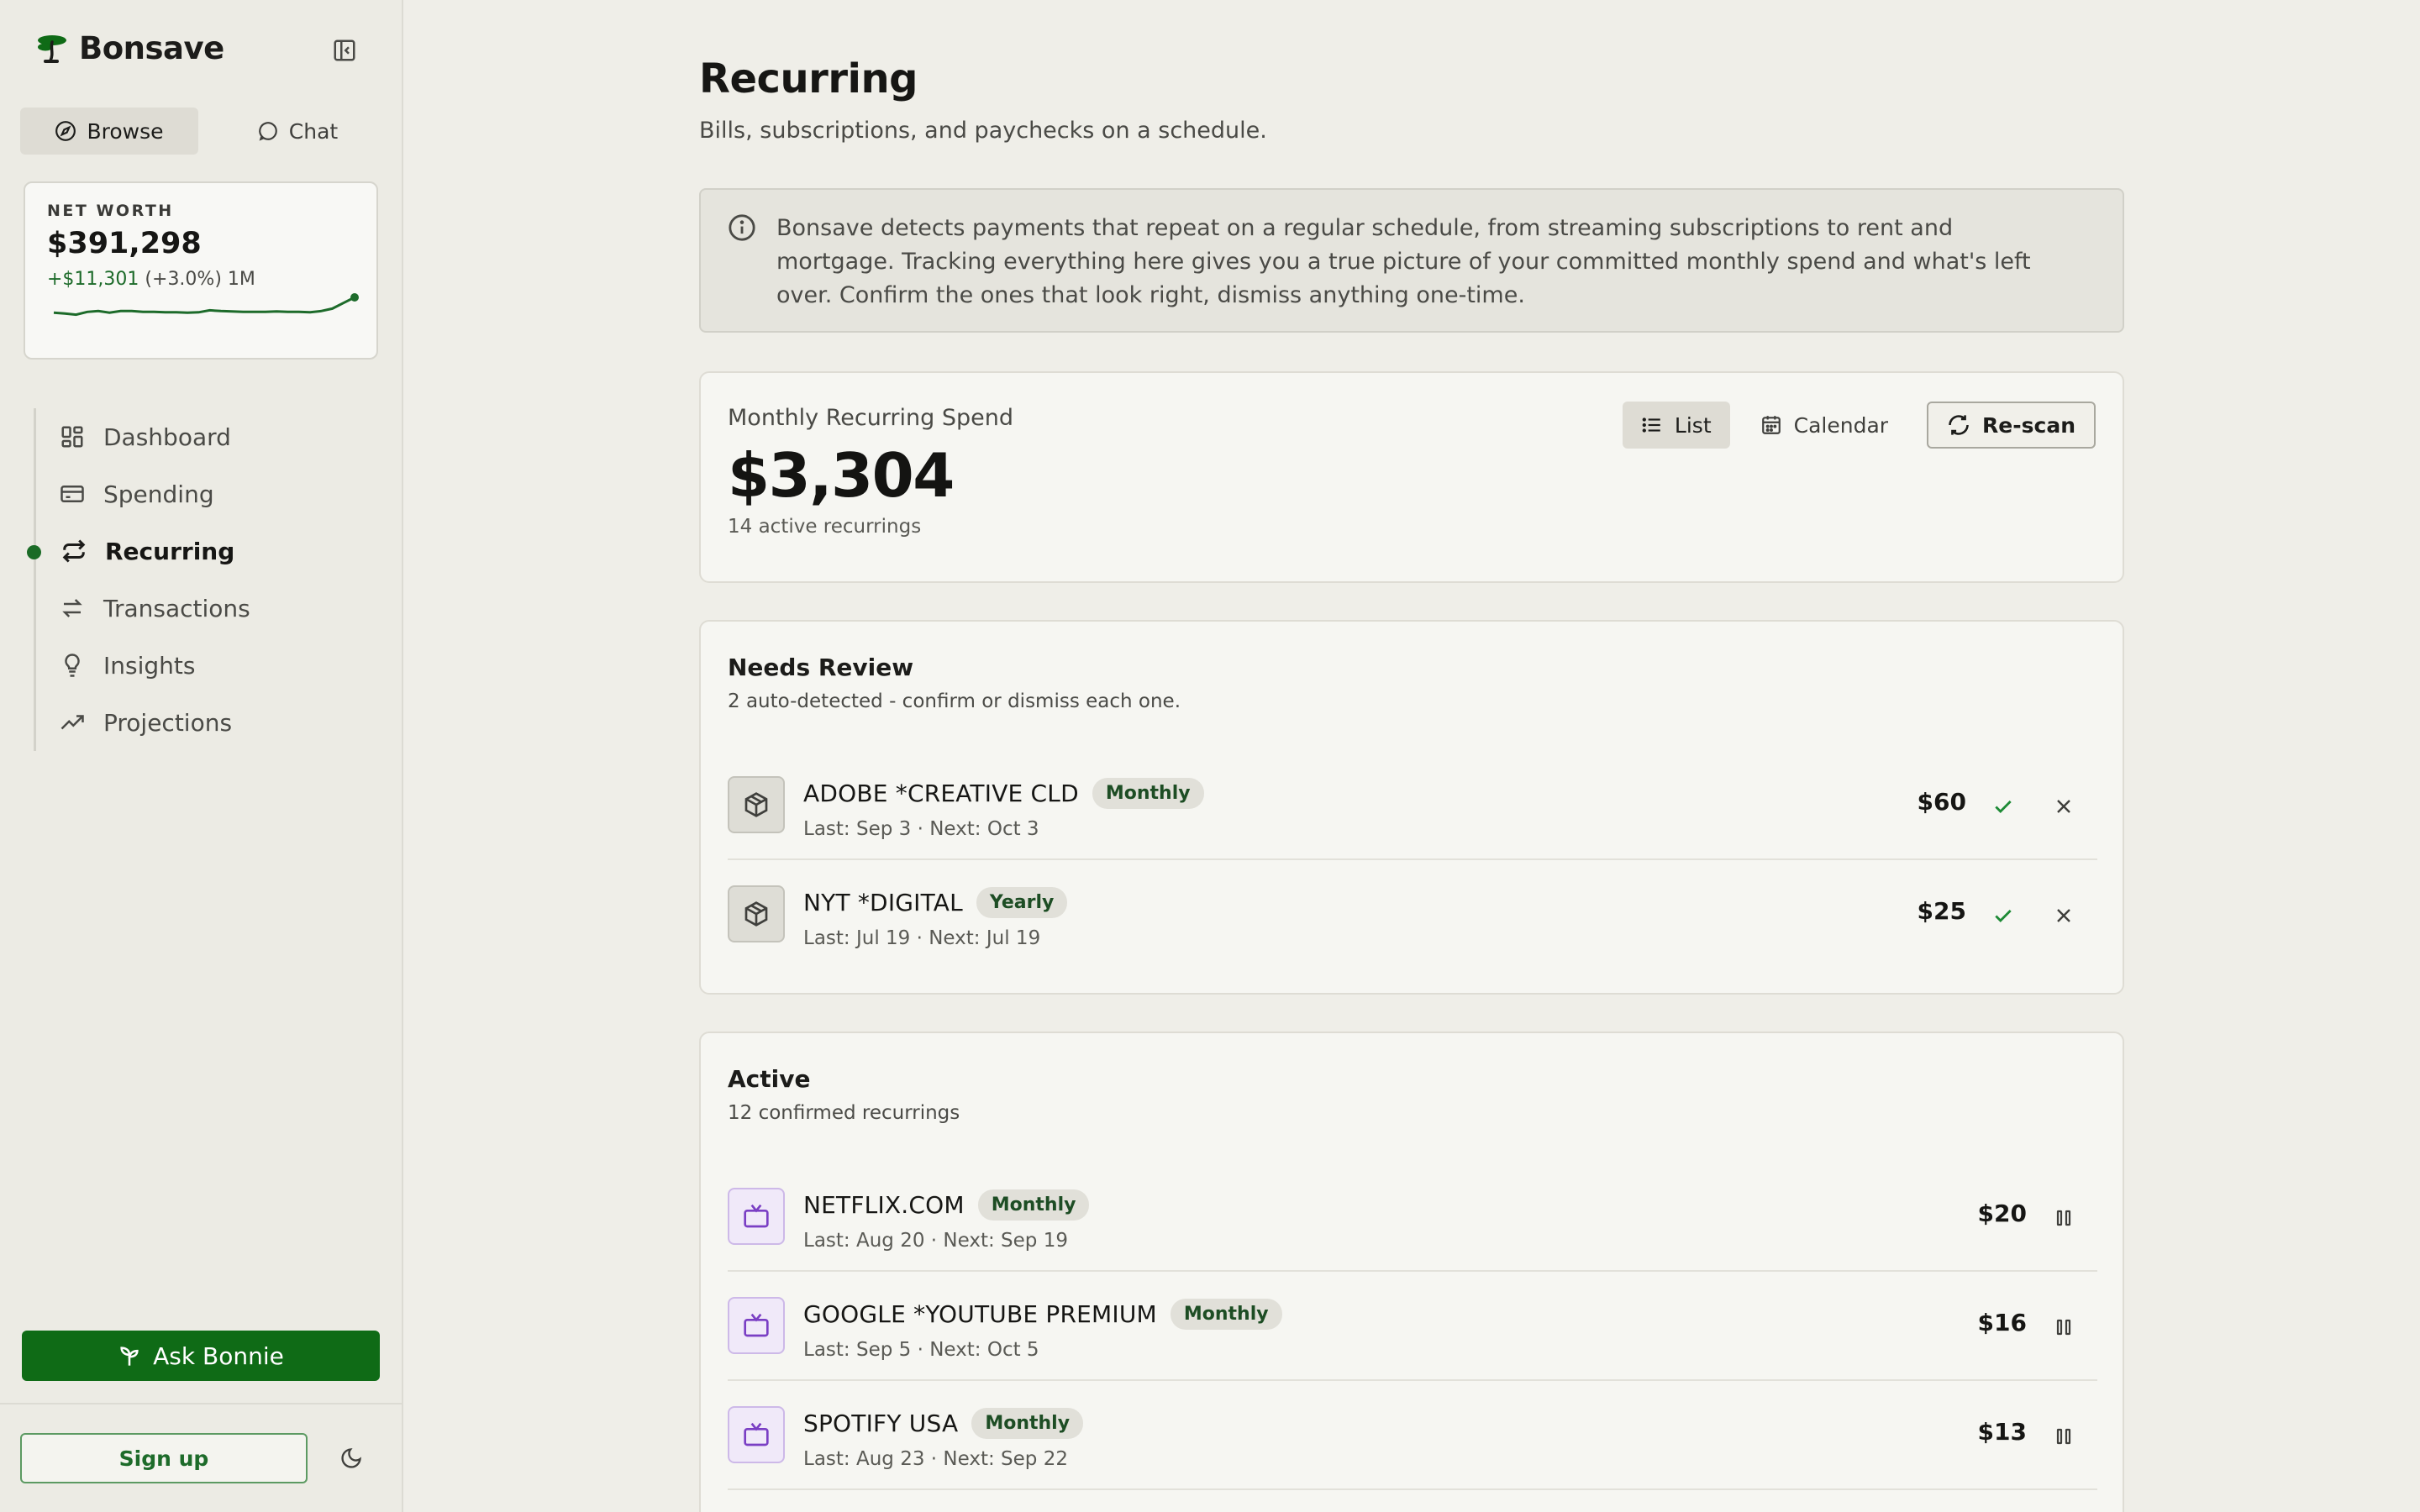 Image resolution: width=2420 pixels, height=1512 pixels. What do you see at coordinates (2002, 1432) in the screenshot?
I see `amount: $13` at bounding box center [2002, 1432].